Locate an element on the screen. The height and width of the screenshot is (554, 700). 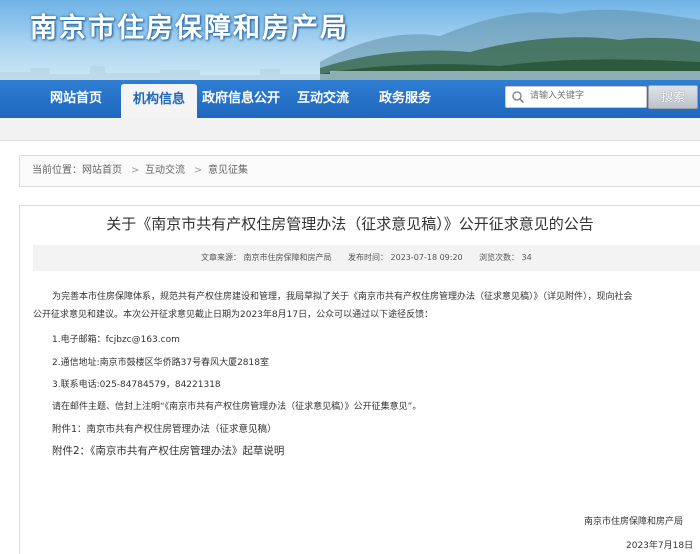
attachment-link-1: 附件1：南京市共有产权住房管理办法（征求意见稿） is located at coordinates (164, 429).